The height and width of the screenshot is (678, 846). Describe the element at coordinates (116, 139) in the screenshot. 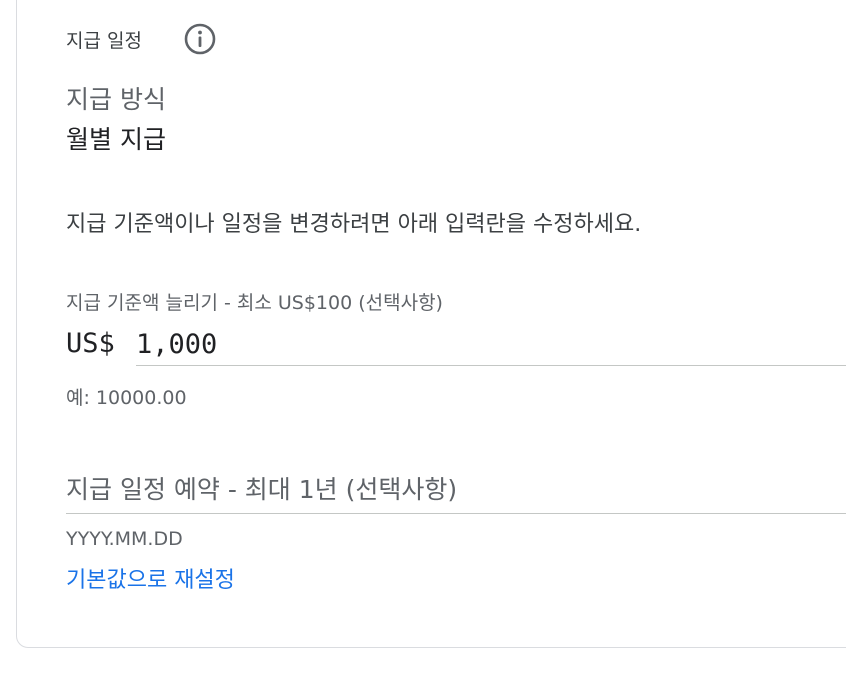

I see `payment-method-value: 월별 지급` at that location.